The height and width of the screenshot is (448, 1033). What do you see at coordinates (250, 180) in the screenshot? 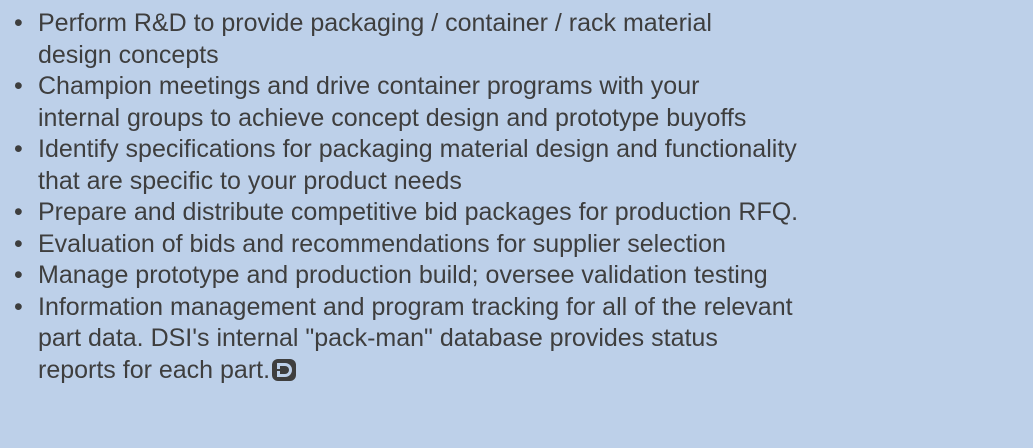
I see `item-line: that are specific to your product needs` at bounding box center [250, 180].